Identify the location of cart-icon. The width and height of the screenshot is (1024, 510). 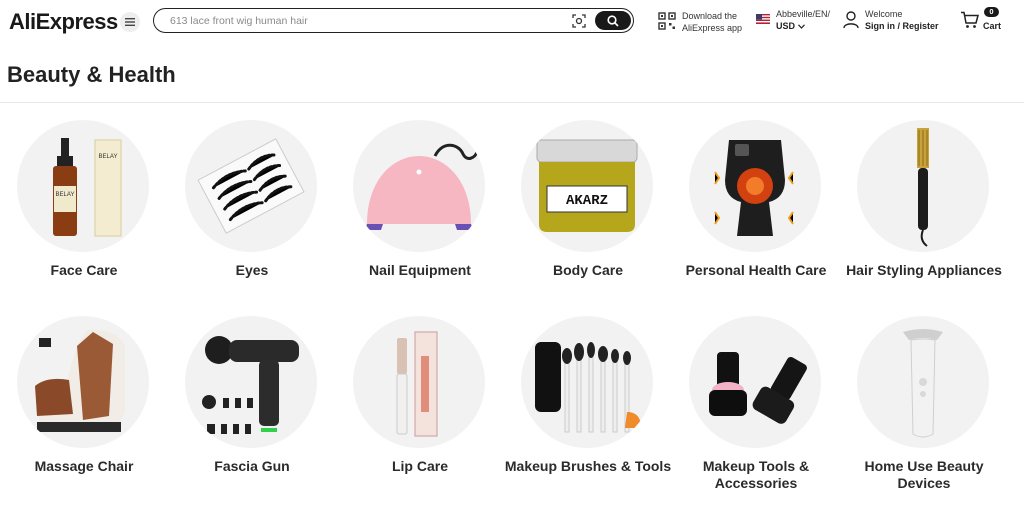
(970, 19).